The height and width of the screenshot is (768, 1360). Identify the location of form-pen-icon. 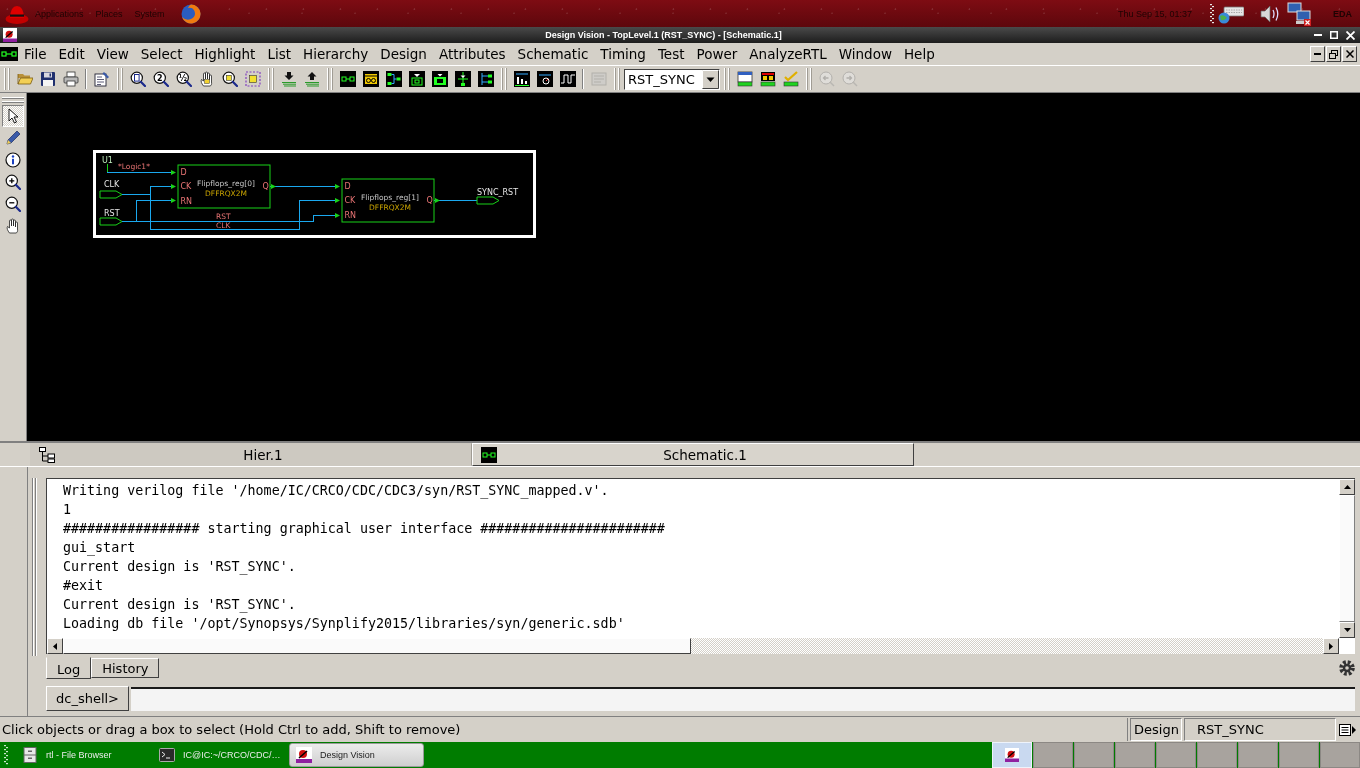
(101, 79).